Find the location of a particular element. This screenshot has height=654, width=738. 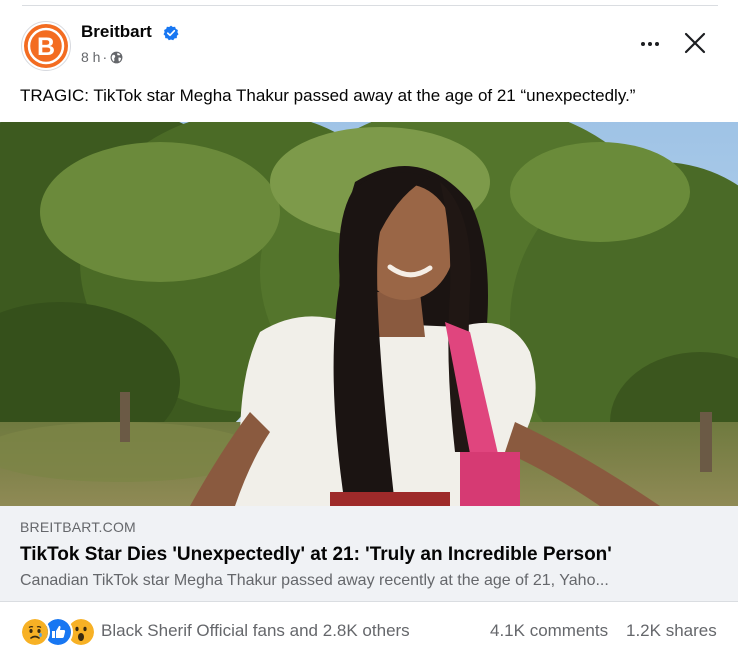

more-options-icon is located at coordinates (643, 44).